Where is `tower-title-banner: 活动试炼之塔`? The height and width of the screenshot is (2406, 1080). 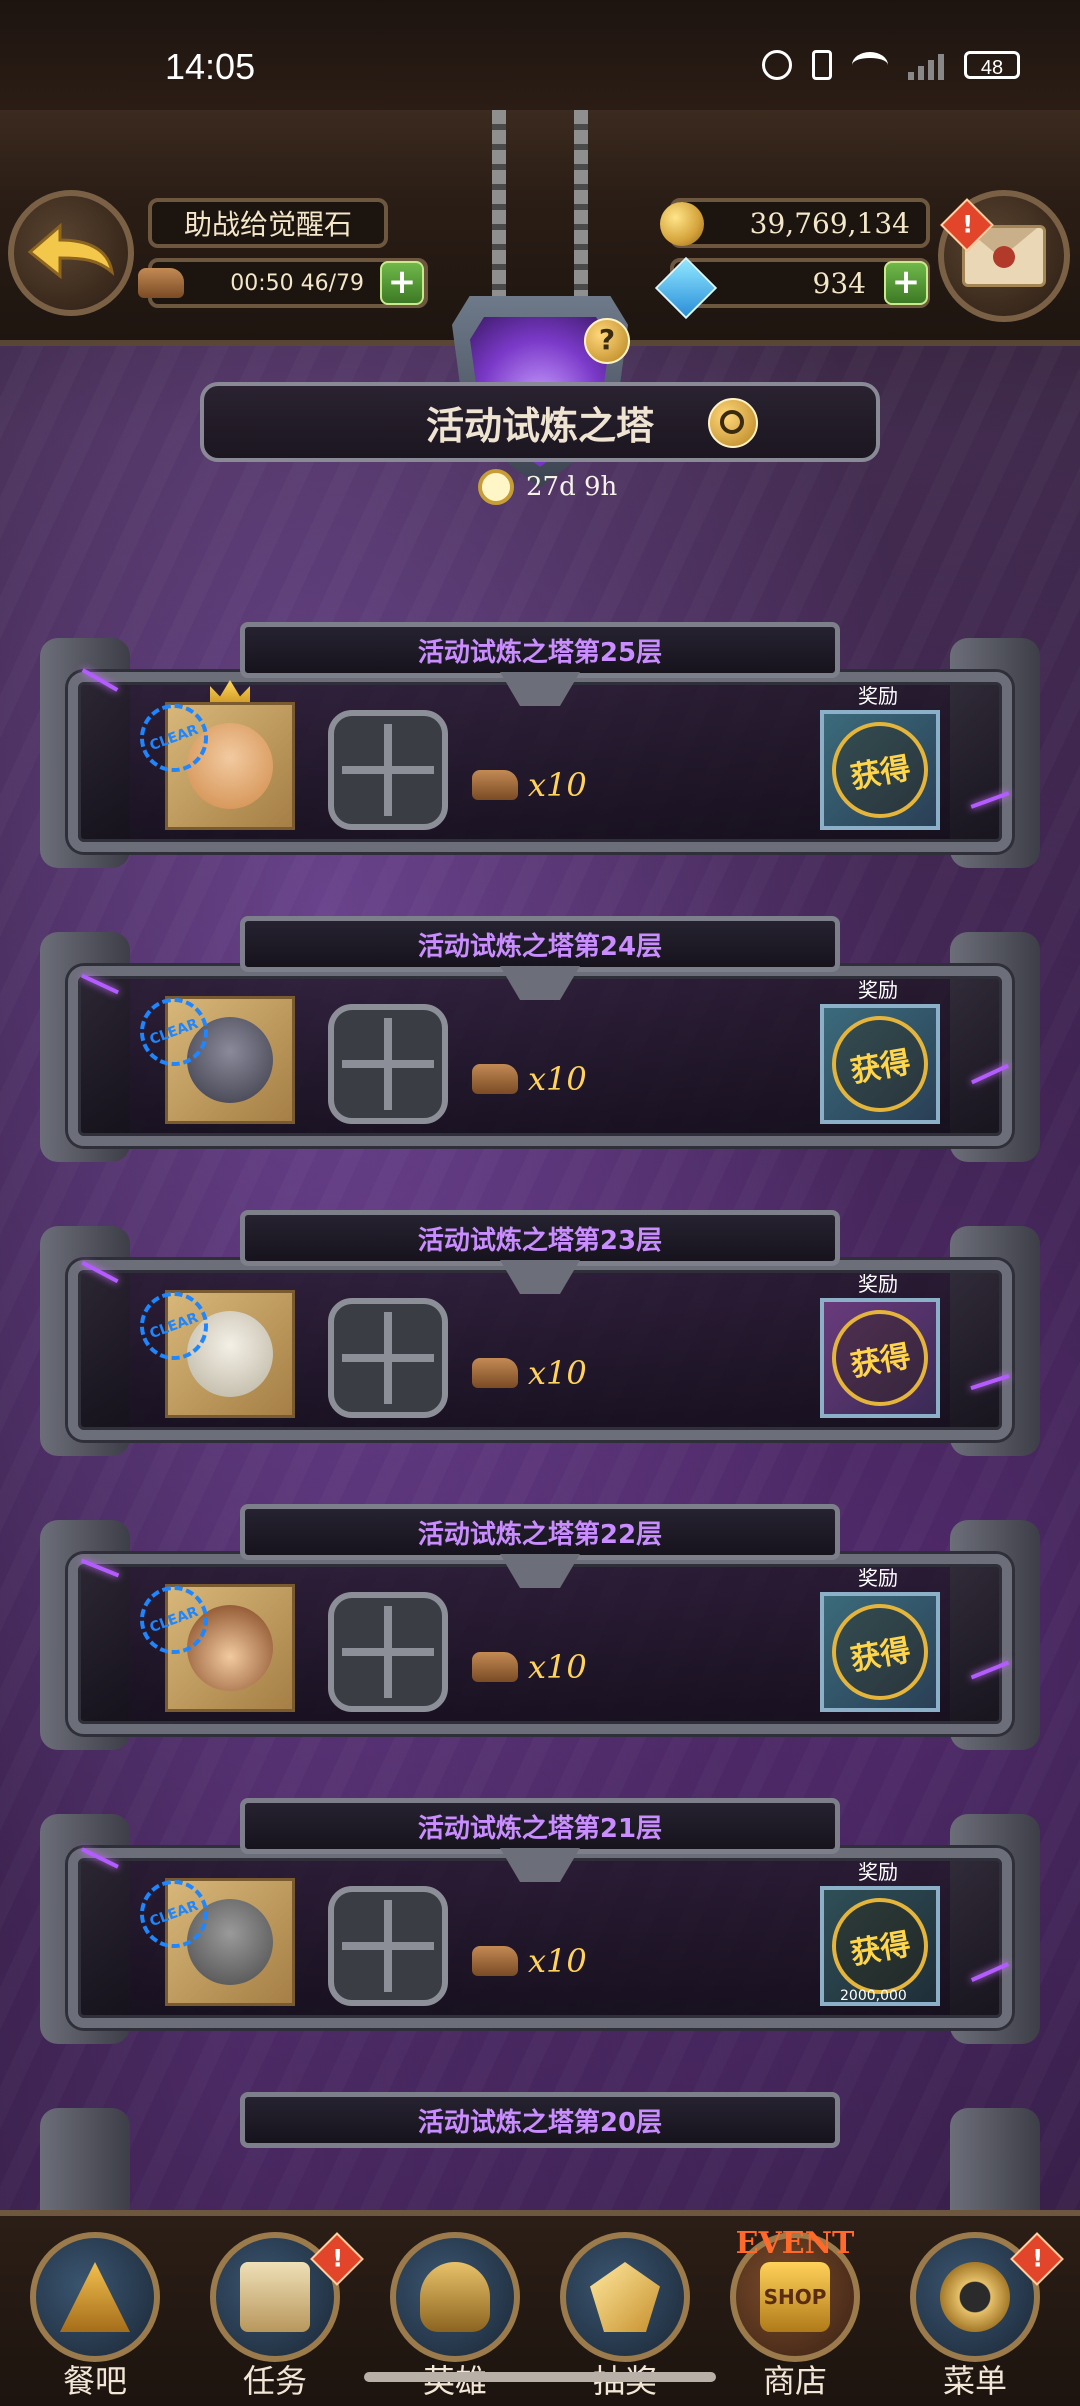
tower-title-banner: 活动试炼之塔 is located at coordinates (540, 422).